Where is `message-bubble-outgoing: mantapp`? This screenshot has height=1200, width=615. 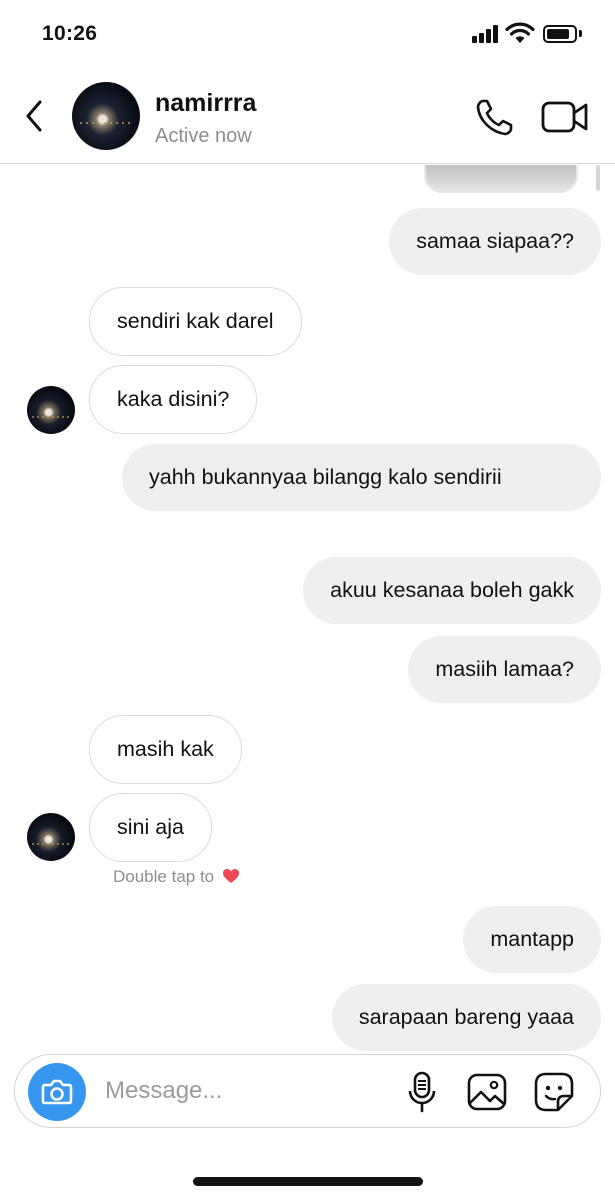
message-bubble-outgoing: mantapp is located at coordinates (532, 939).